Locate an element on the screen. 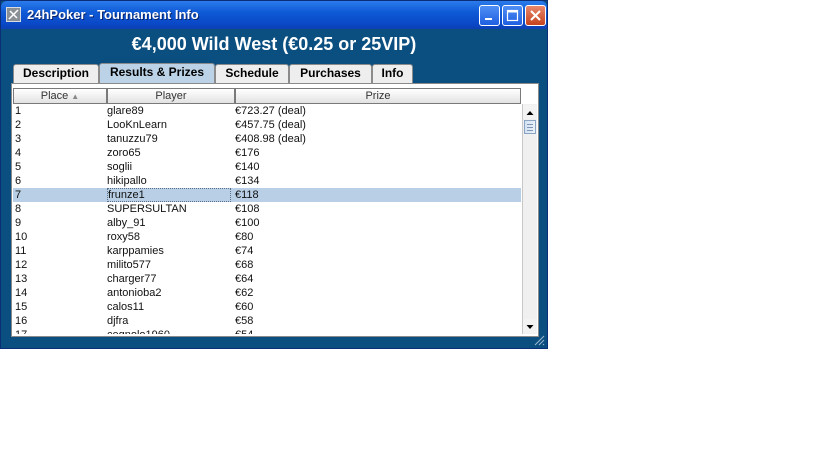  column-header-place: Place ▲ is located at coordinates (60, 96).